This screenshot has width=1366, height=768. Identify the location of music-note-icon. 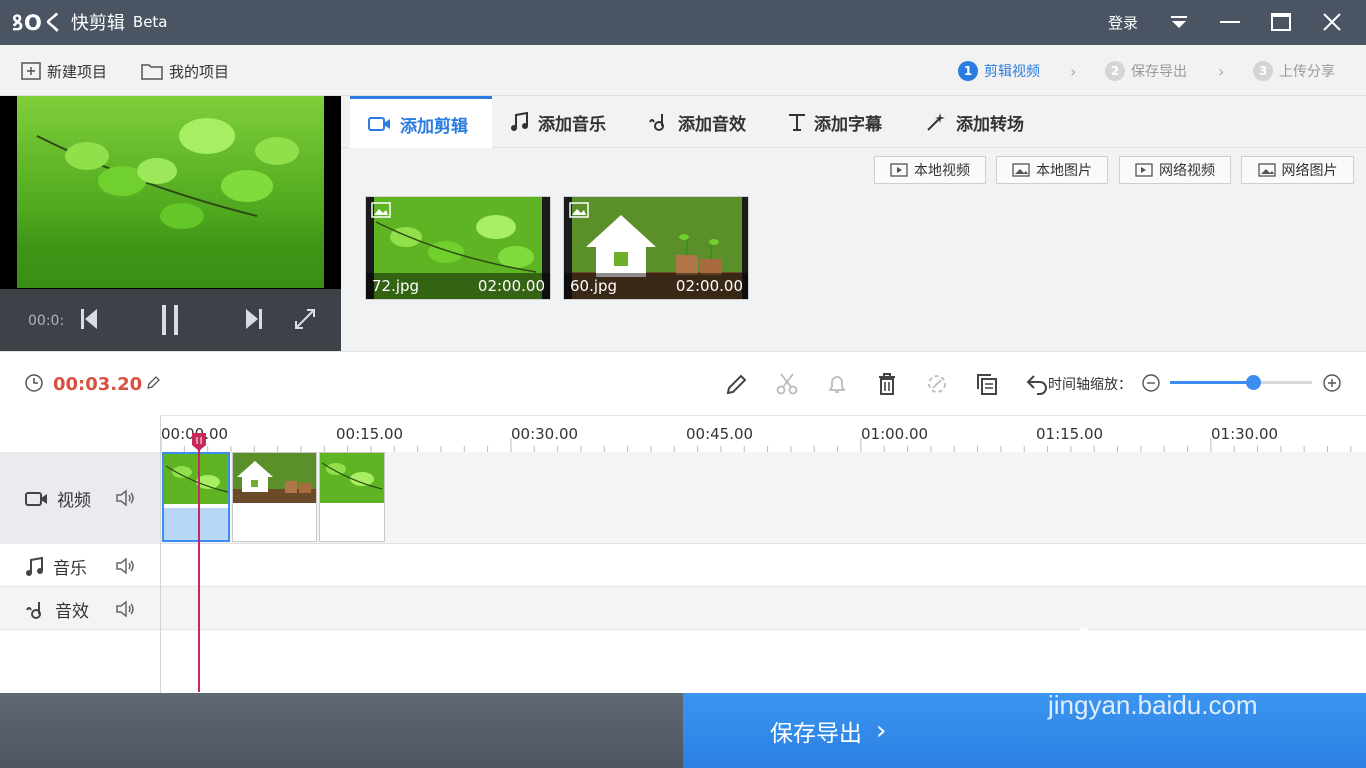
(34, 566).